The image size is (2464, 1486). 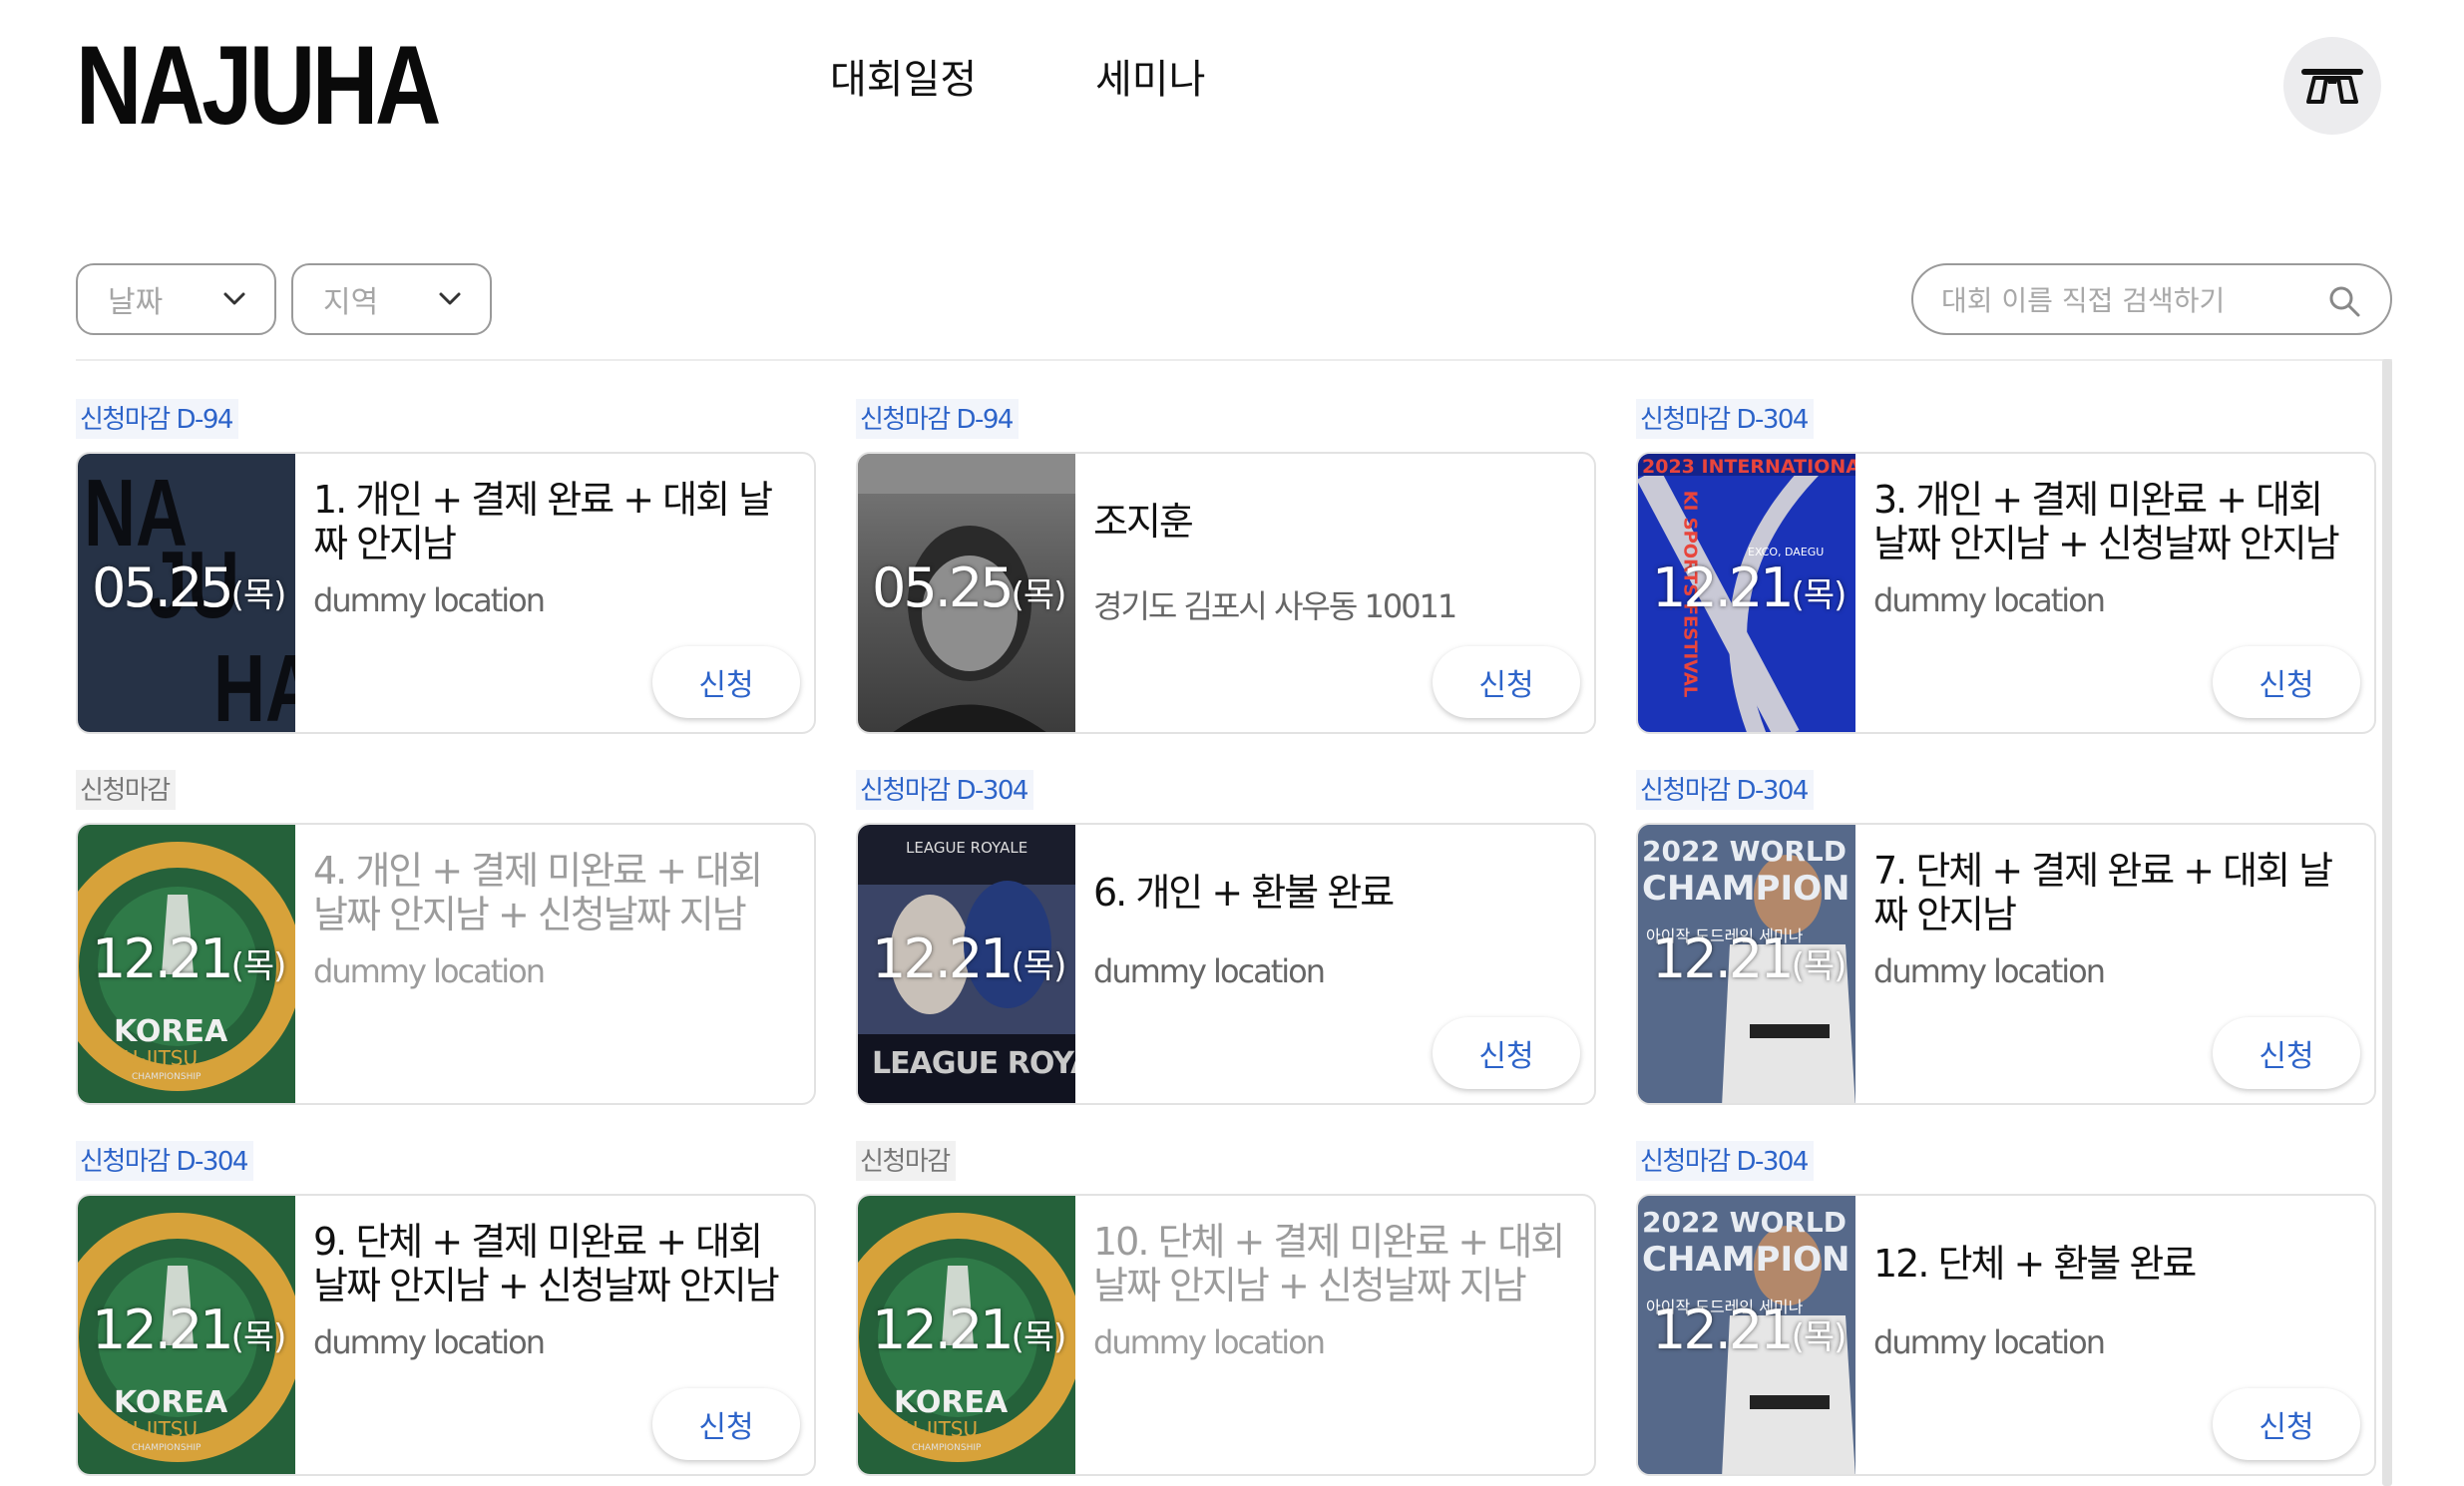 I want to click on belt-icon, so click(x=2332, y=86).